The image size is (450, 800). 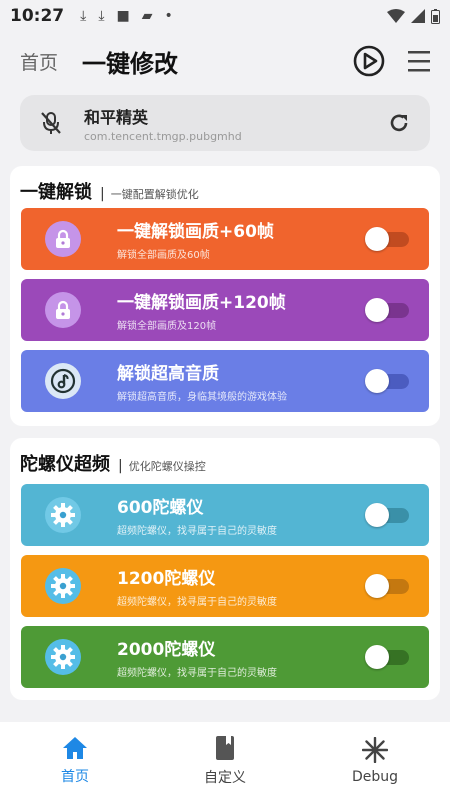 What do you see at coordinates (65, 464) in the screenshot?
I see `section-title: 陀螺仪超频` at bounding box center [65, 464].